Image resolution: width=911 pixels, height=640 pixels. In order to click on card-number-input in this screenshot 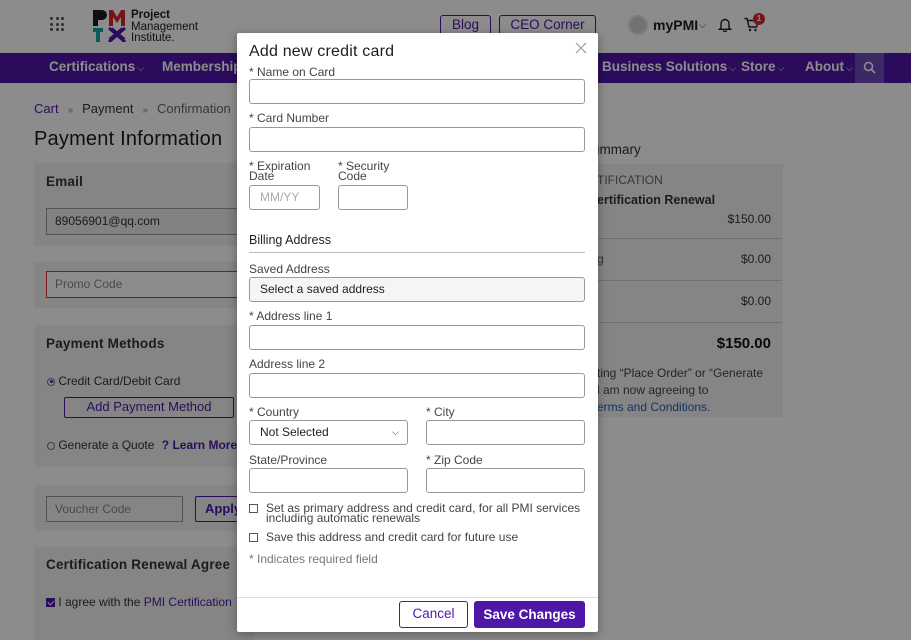, I will do `click(417, 139)`.